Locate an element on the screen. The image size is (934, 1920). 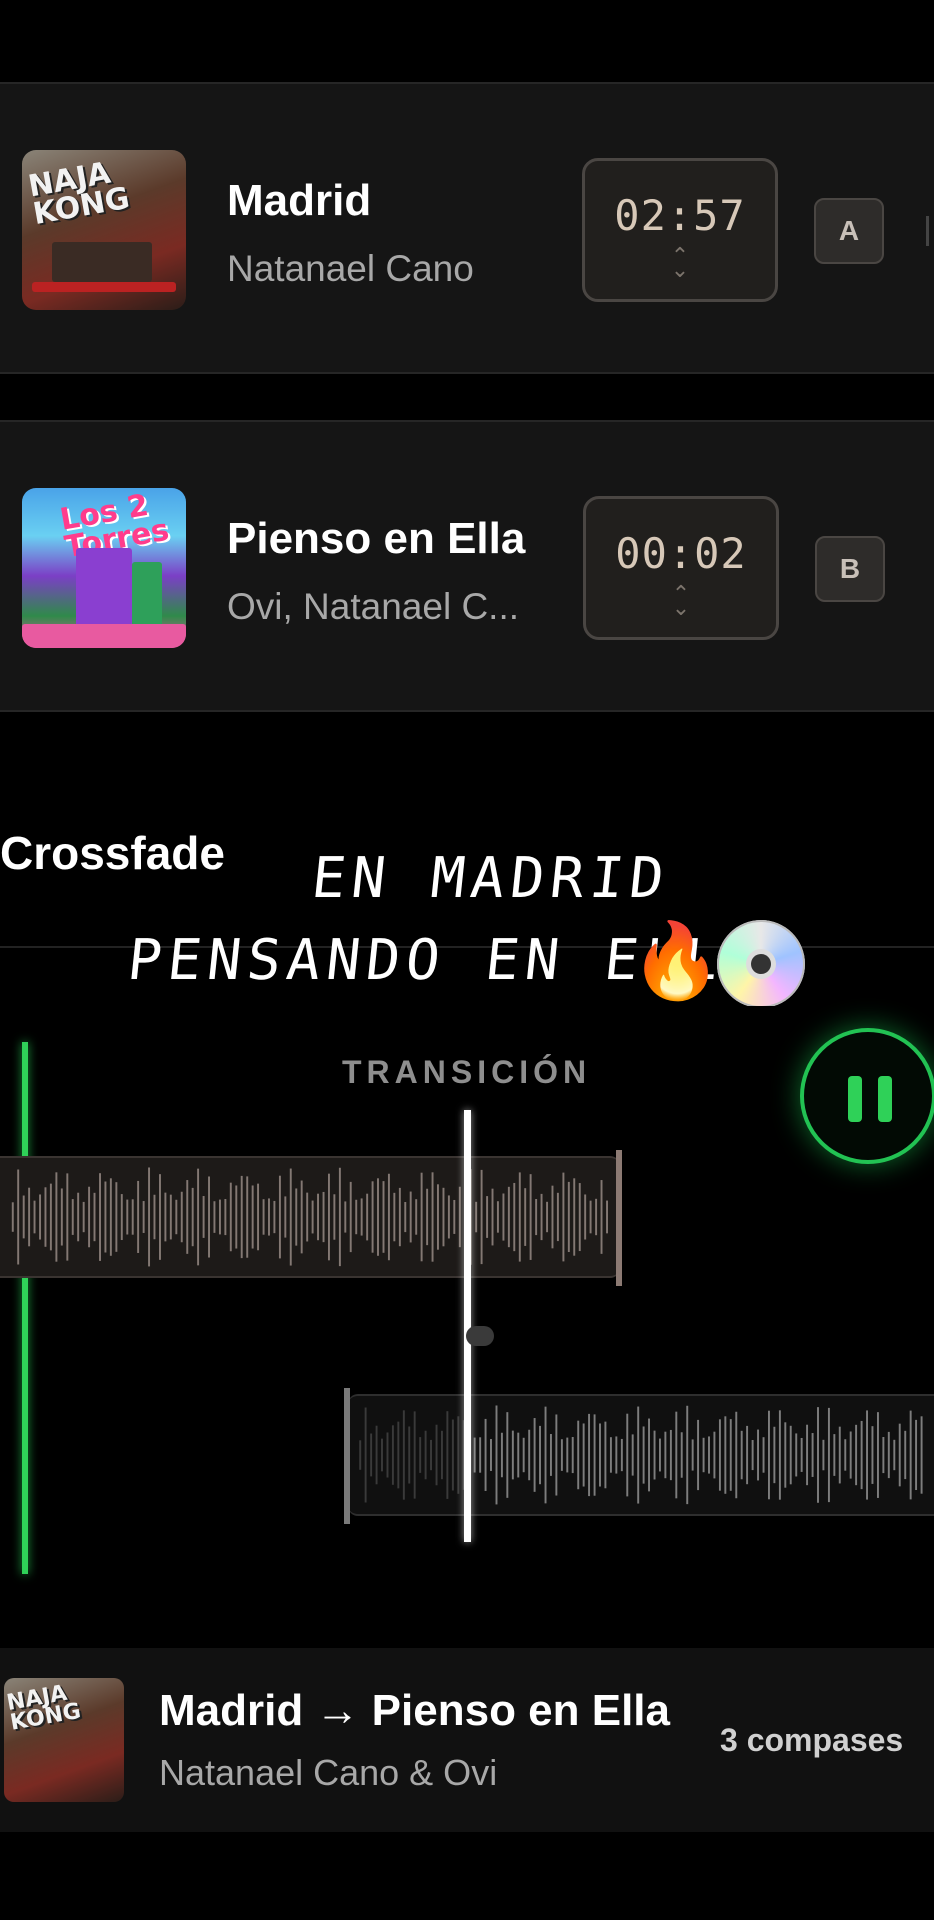
cover-b-ground is located at coordinates (104, 636).